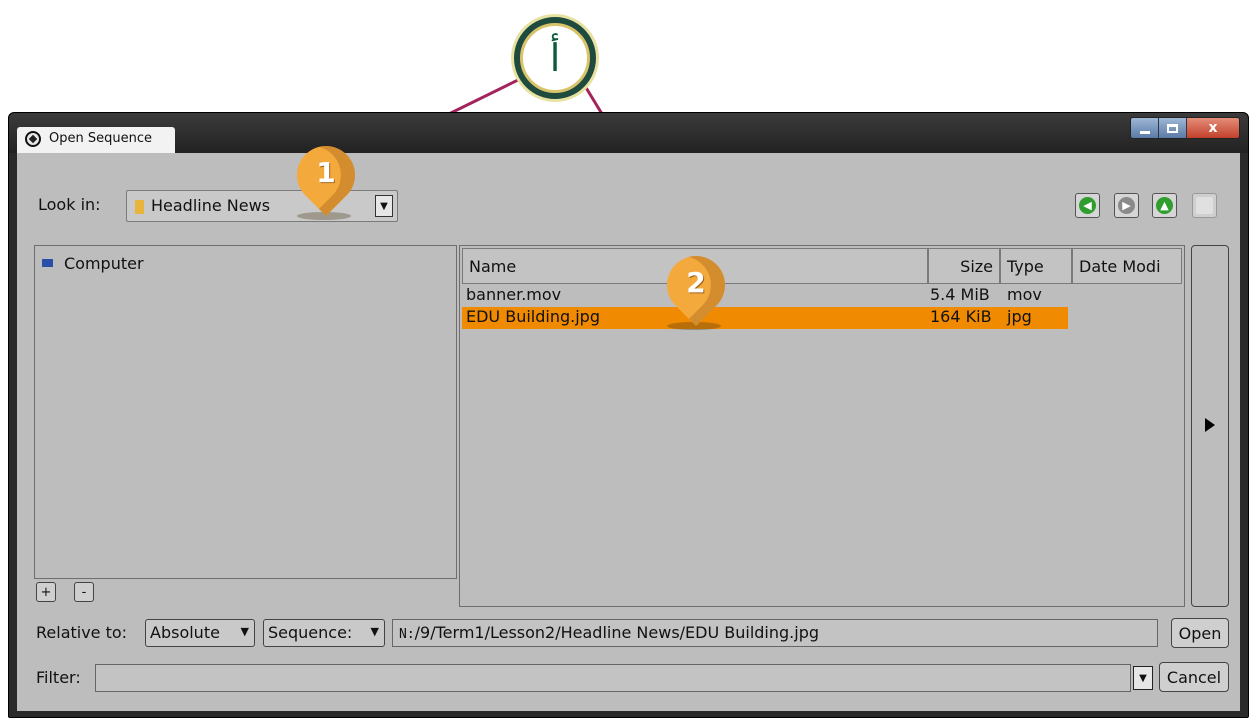  I want to click on back-button: ◀, so click(1087, 205).